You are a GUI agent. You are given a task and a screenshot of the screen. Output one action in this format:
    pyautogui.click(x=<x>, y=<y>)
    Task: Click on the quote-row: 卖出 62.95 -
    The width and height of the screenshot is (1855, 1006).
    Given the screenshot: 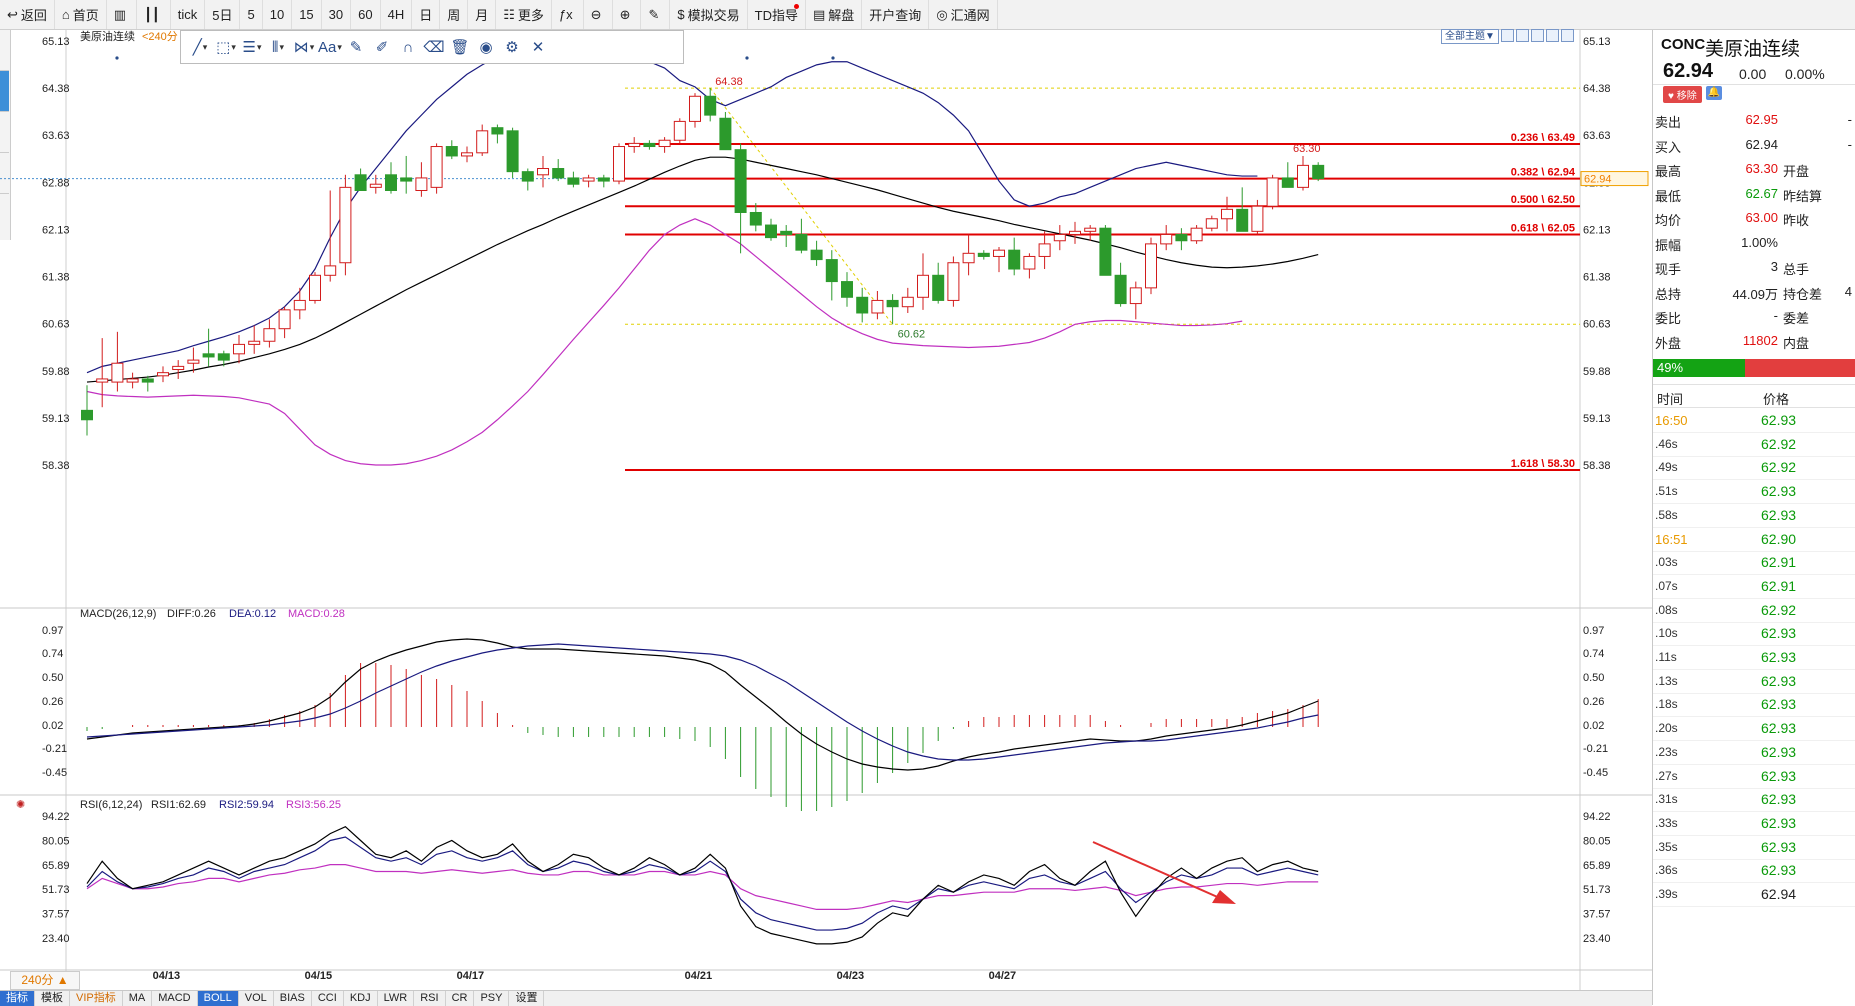 What is the action you would take?
    pyautogui.click(x=1754, y=120)
    